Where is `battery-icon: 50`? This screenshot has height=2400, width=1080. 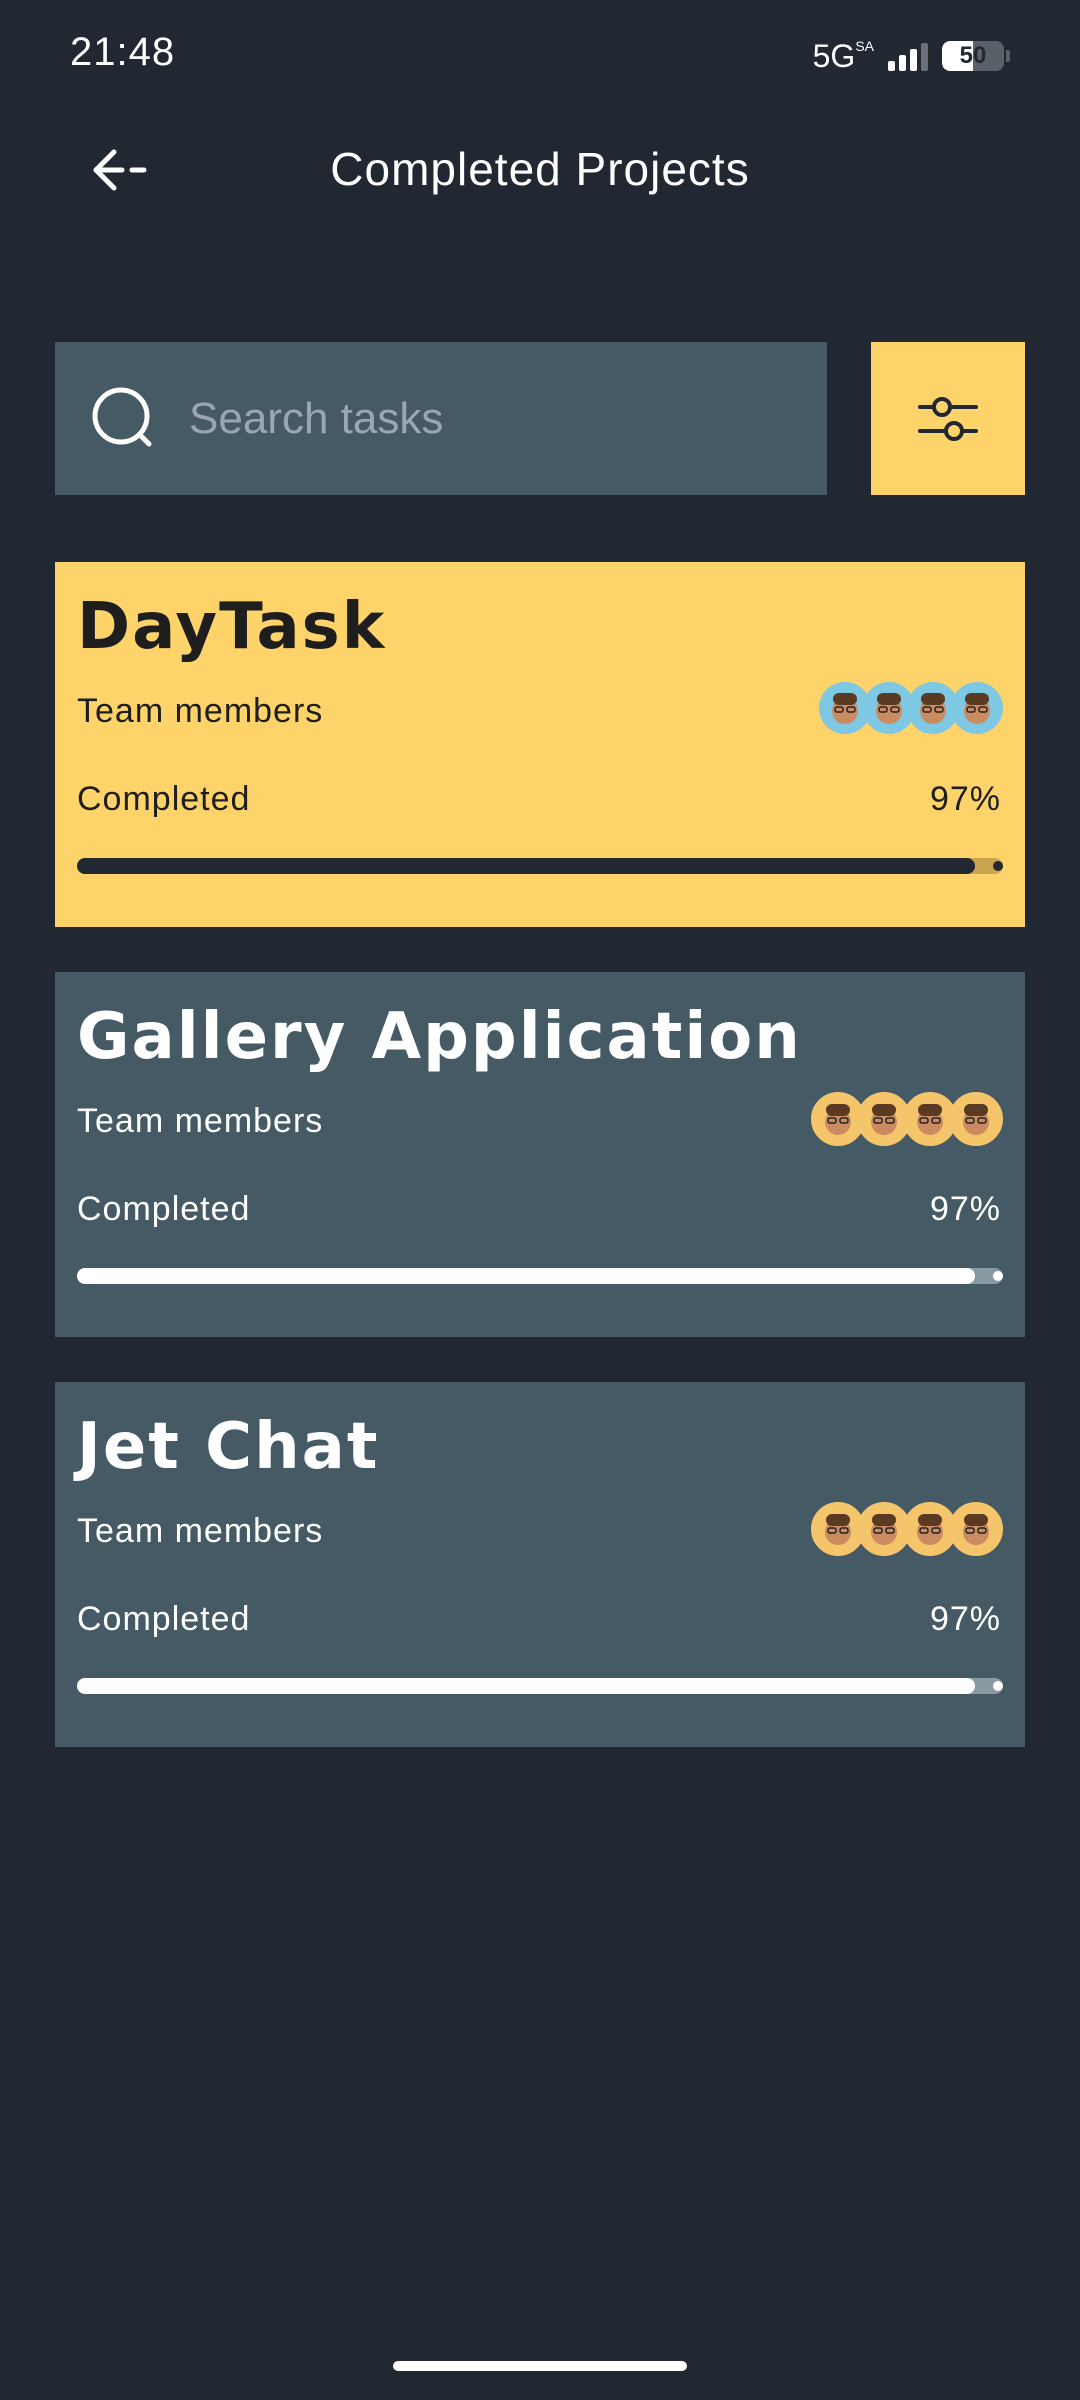
battery-icon: 50 is located at coordinates (973, 56).